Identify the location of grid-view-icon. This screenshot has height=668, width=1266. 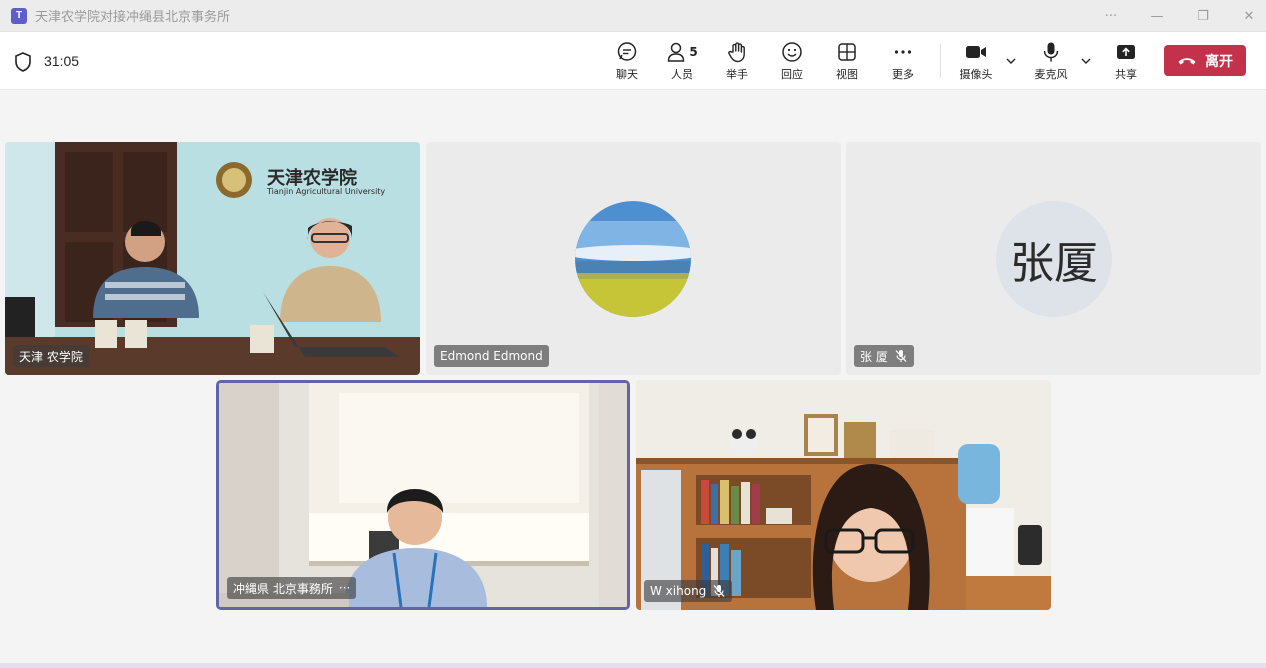
(847, 52).